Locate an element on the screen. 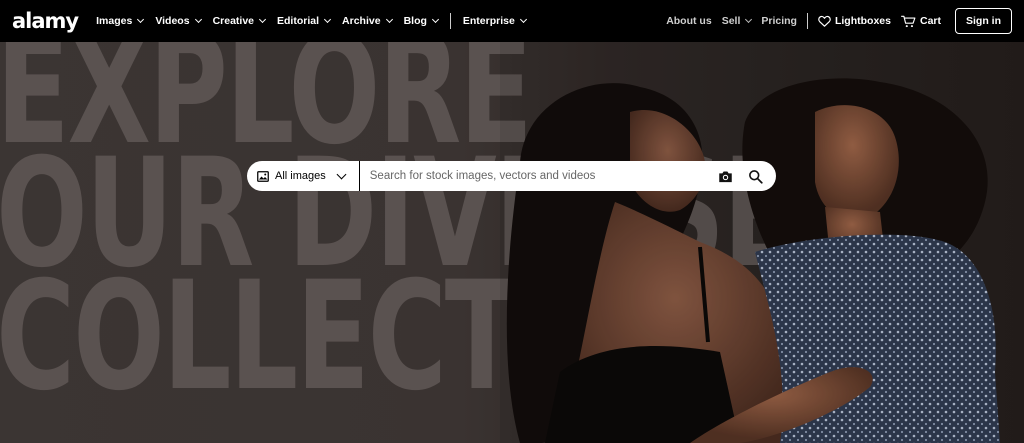 This screenshot has height=443, width=1024. search-bar: All images is located at coordinates (511, 176).